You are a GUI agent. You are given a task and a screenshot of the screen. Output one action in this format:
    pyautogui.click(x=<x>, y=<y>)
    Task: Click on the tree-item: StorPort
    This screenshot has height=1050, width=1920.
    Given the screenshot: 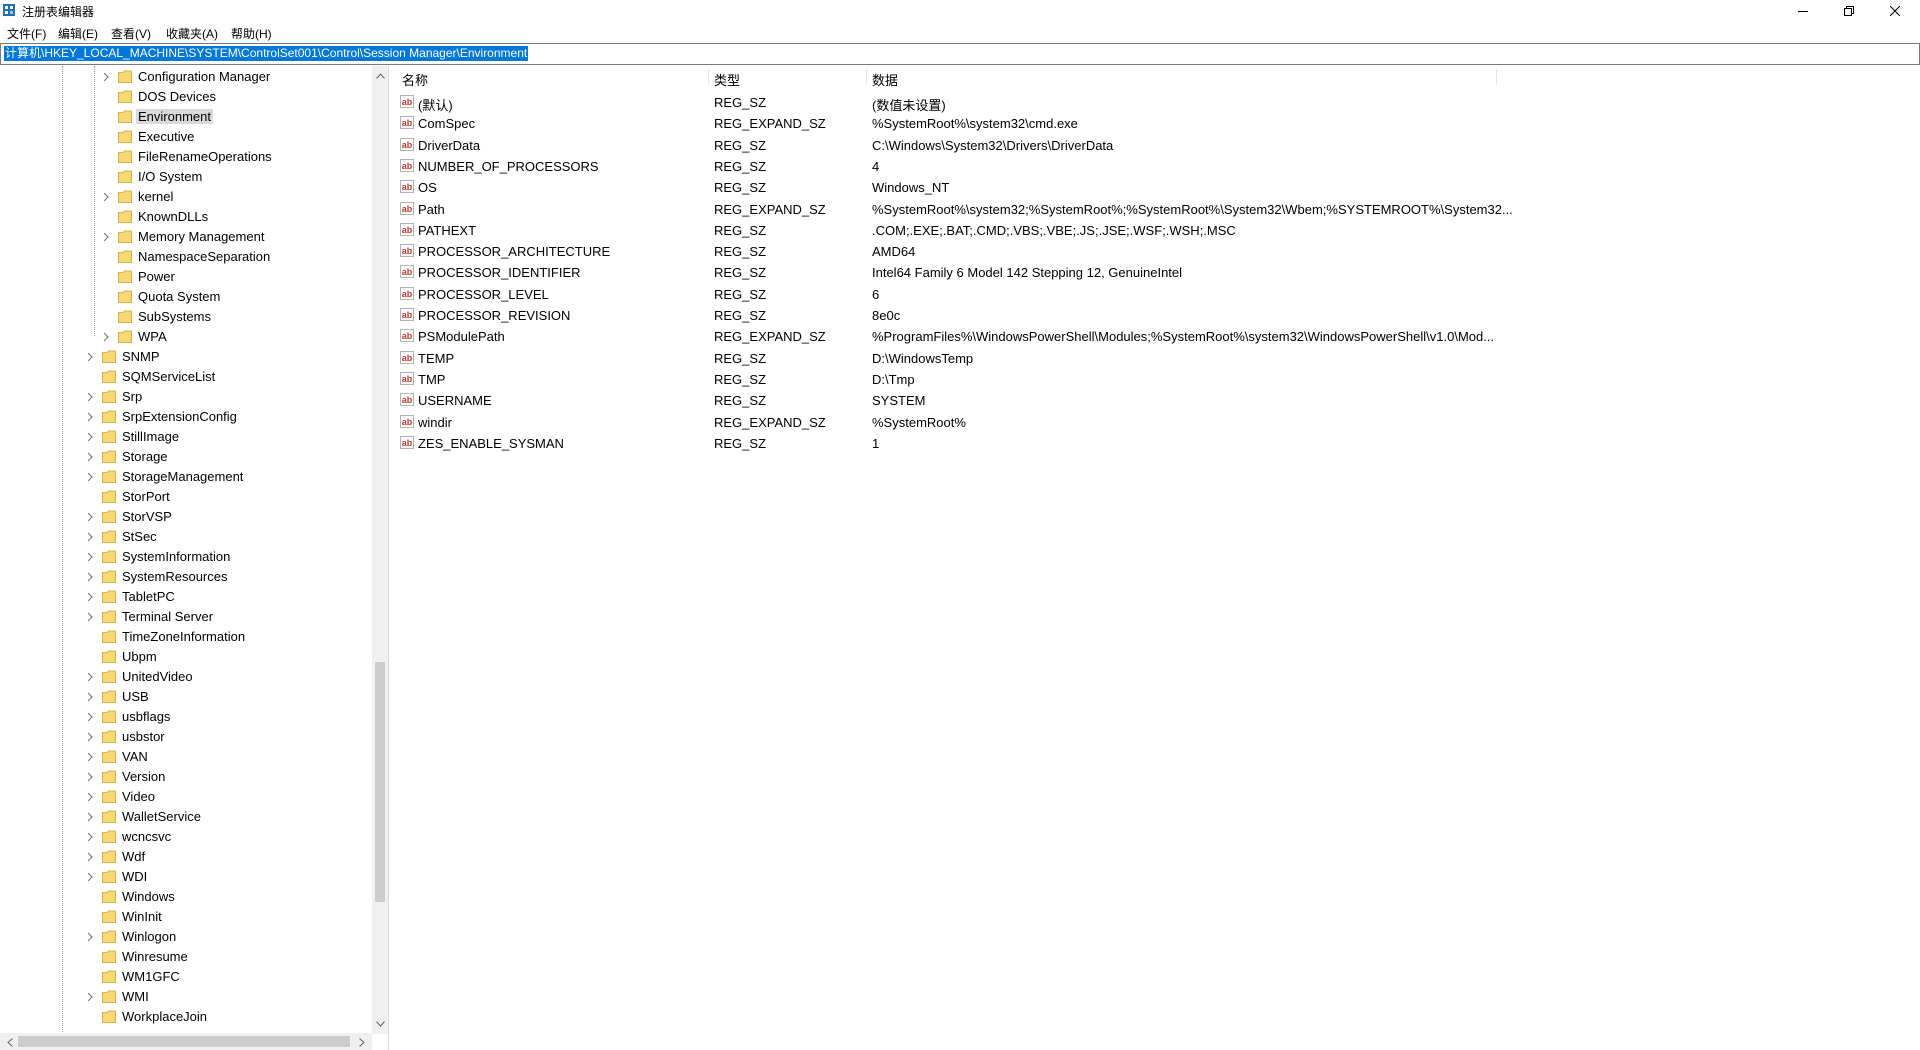 What is the action you would take?
    pyautogui.click(x=186, y=497)
    